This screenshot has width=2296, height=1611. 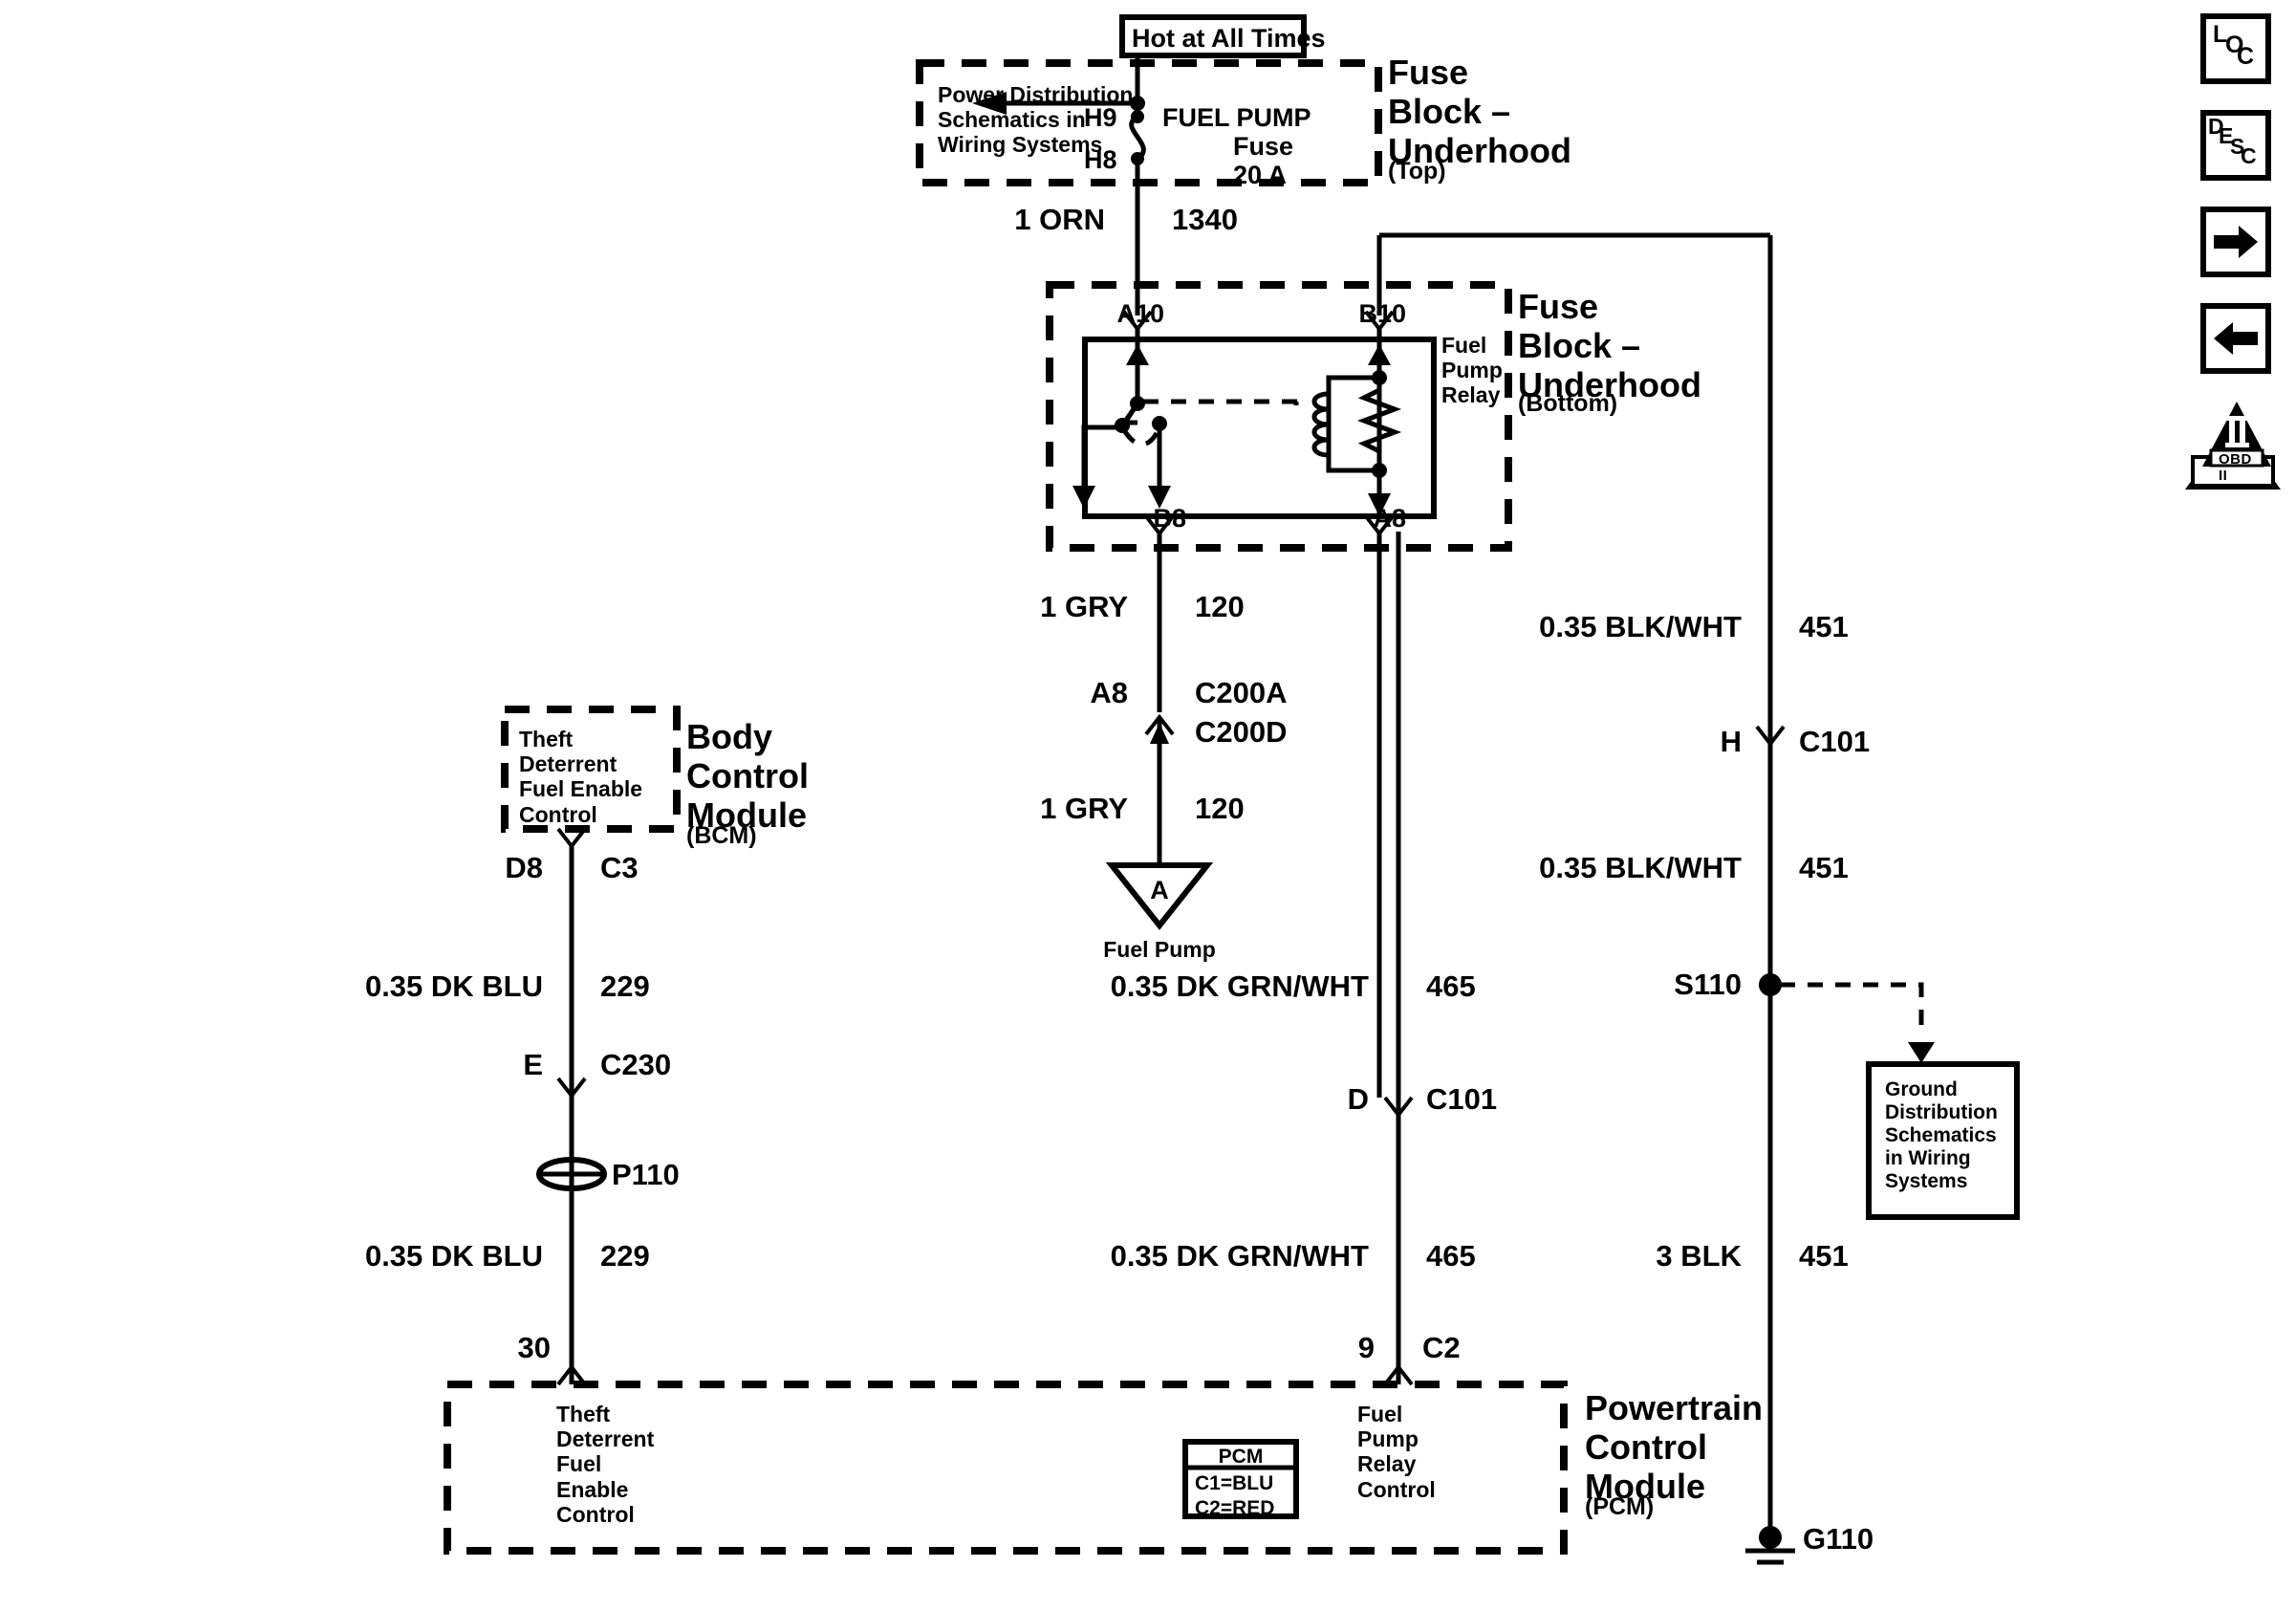 I want to click on c230-connector-label: C230, so click(x=636, y=1064).